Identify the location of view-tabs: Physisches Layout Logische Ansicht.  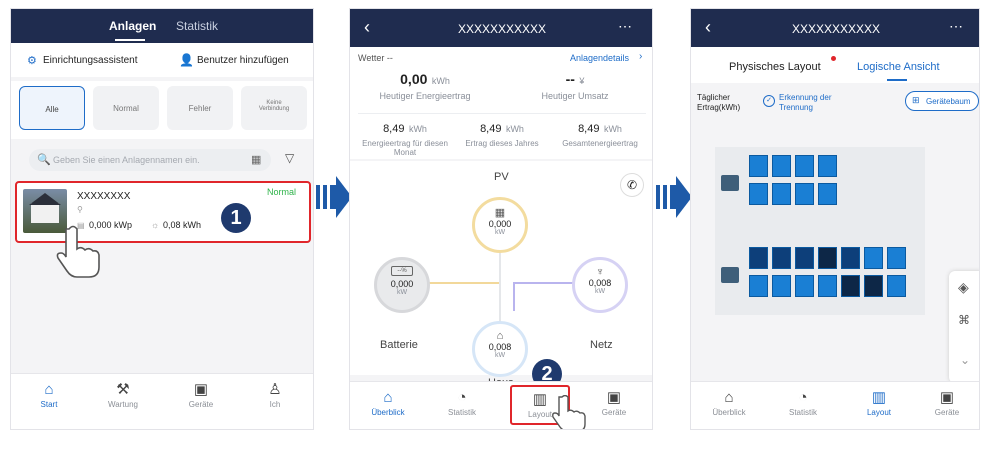
(835, 65).